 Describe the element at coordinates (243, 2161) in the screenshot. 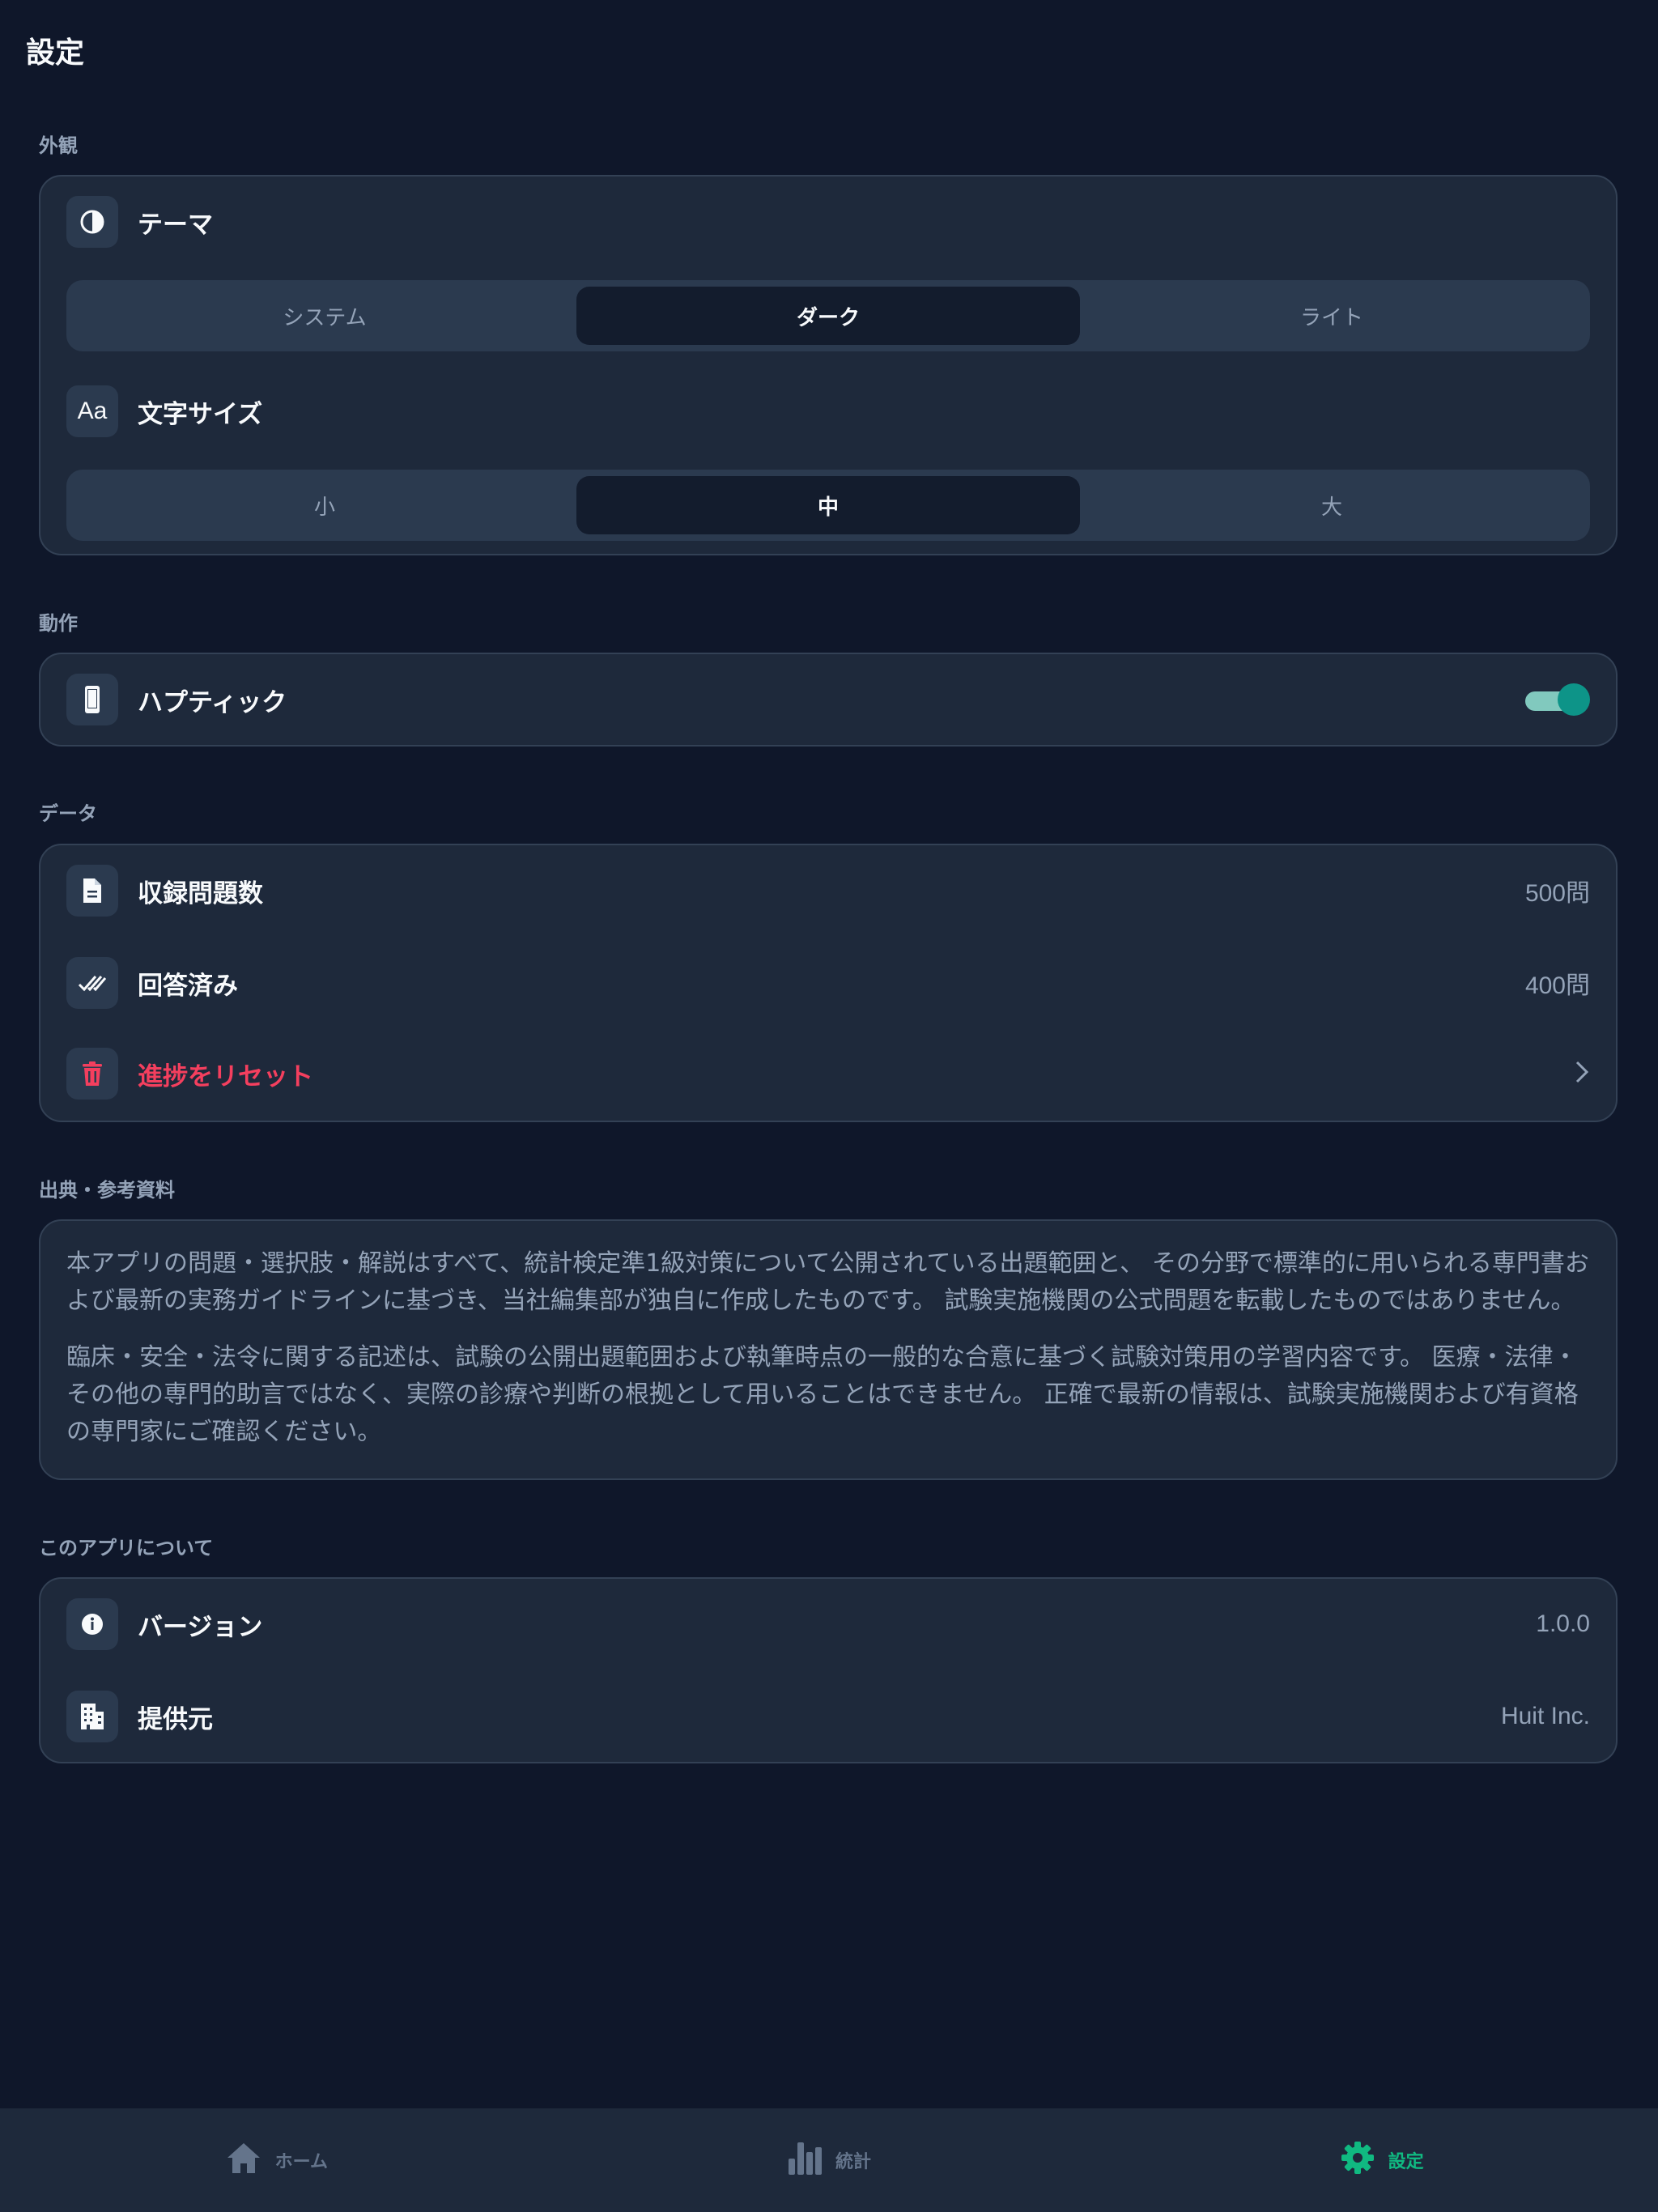

I see `home-icon` at that location.